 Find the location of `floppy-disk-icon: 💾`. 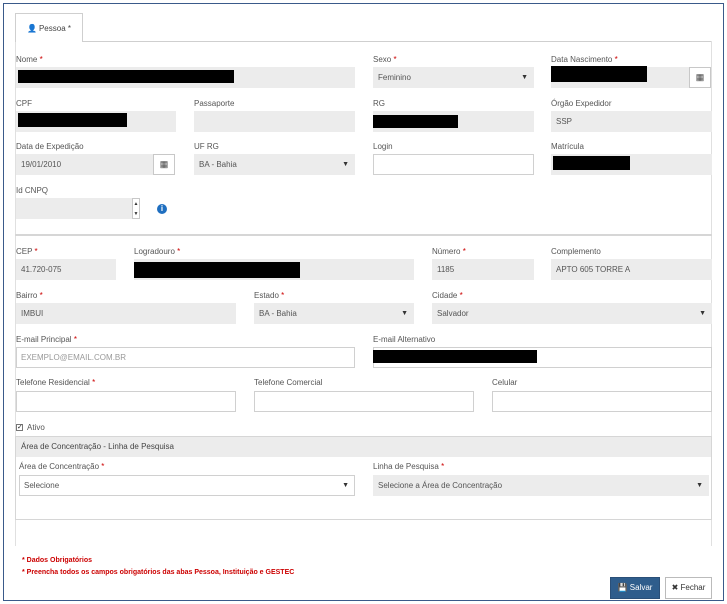

floppy-disk-icon: 💾 is located at coordinates (622, 587).